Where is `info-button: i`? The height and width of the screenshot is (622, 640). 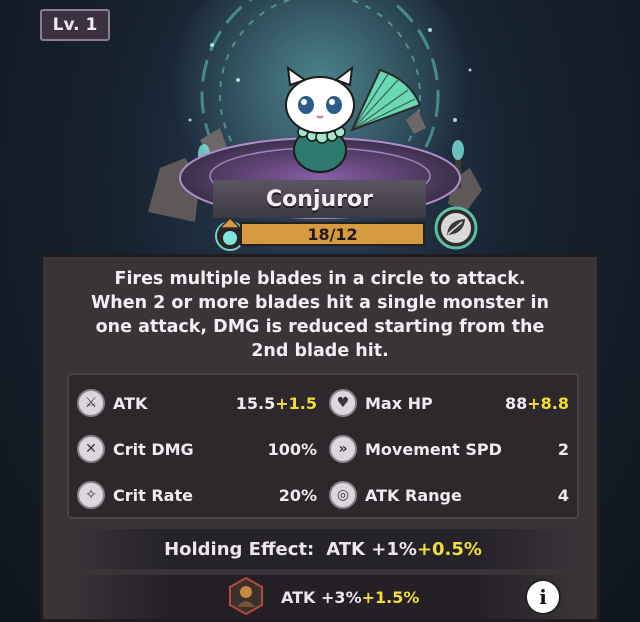 info-button: i is located at coordinates (543, 597).